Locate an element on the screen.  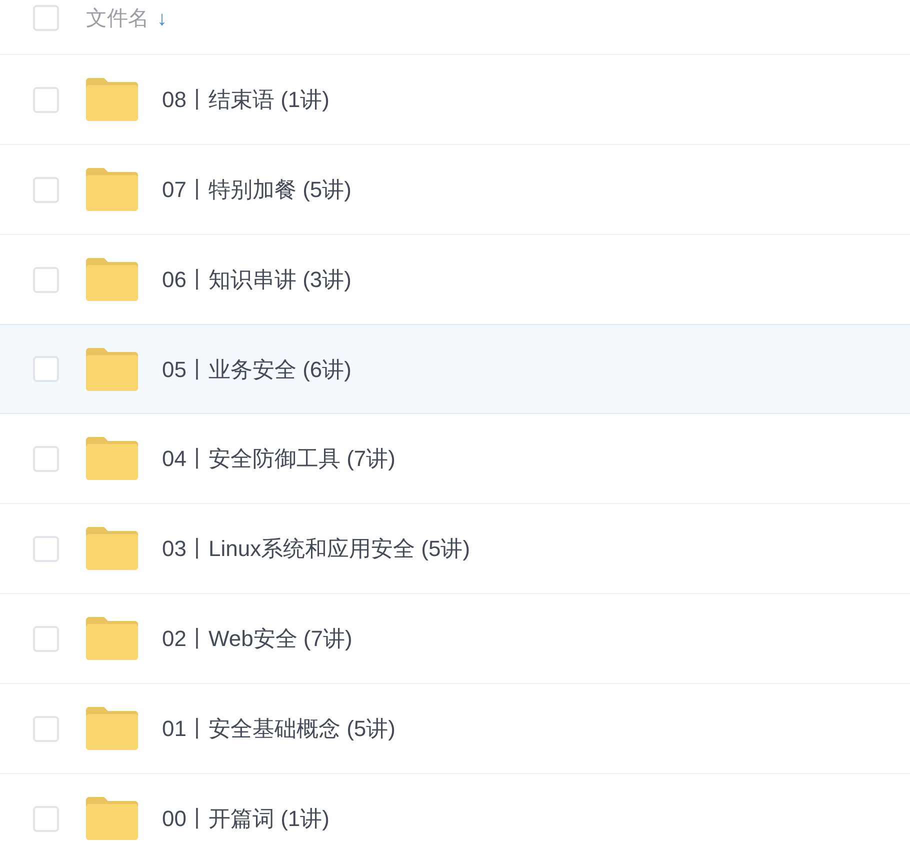
folder-name: 04丨安全防御工具 (7讲) is located at coordinates (279, 459).